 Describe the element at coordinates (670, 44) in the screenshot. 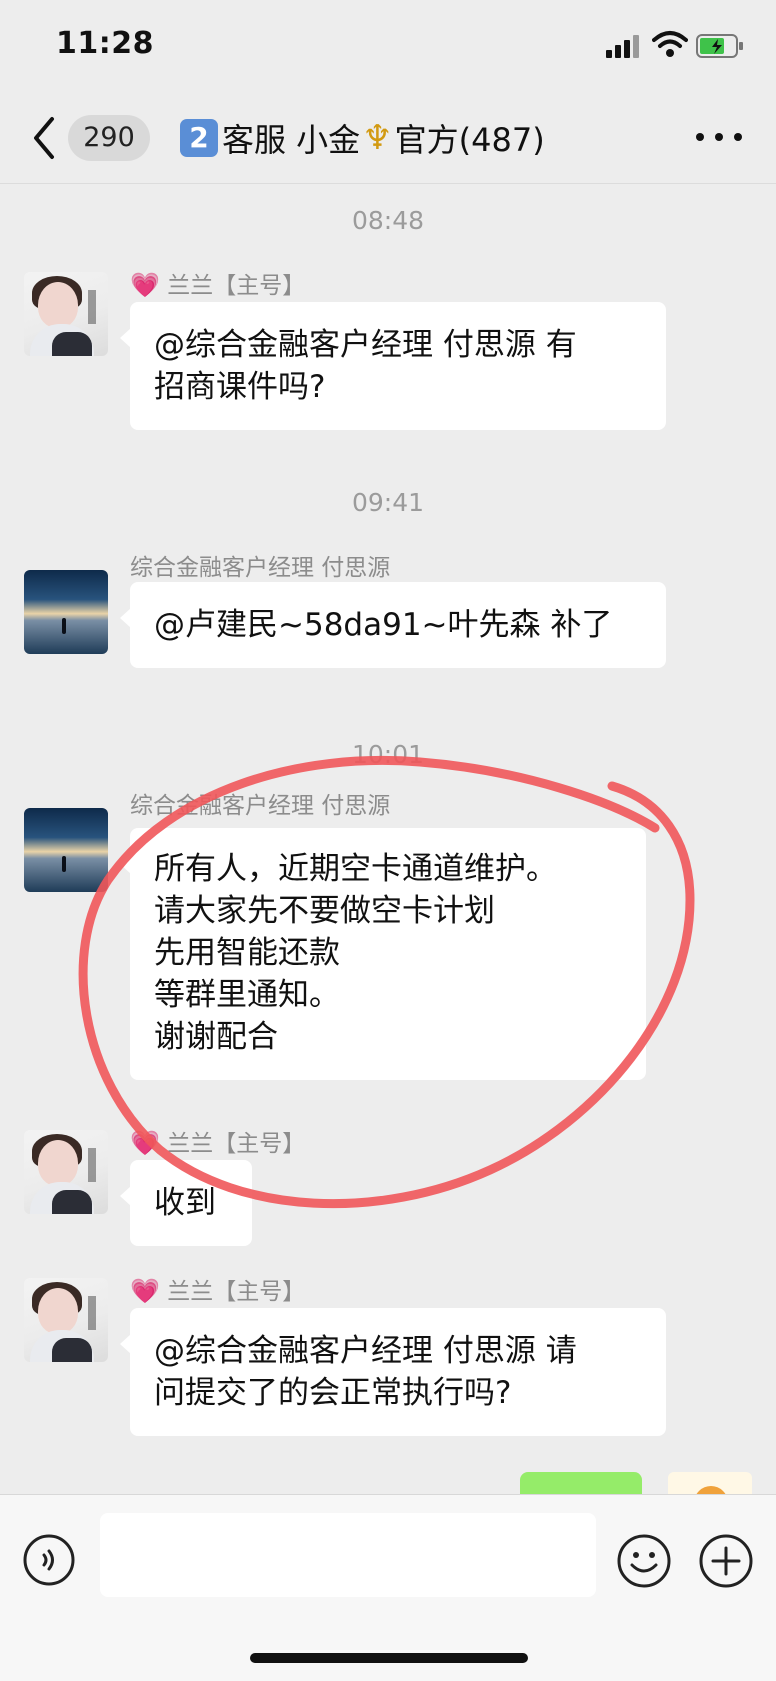

I see `wifi-icon` at that location.